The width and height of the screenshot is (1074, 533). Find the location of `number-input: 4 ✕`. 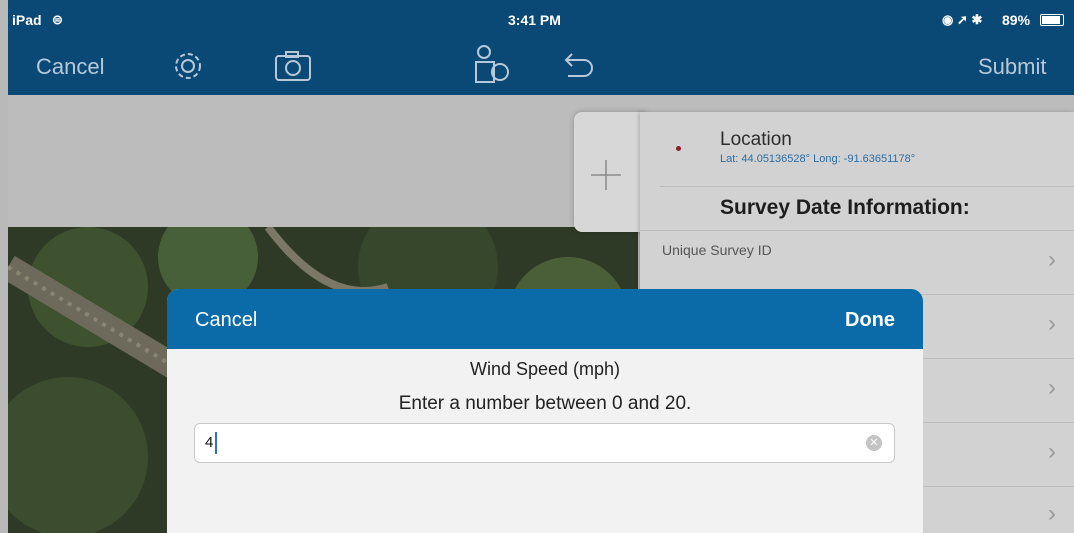

number-input: 4 ✕ is located at coordinates (544, 443).